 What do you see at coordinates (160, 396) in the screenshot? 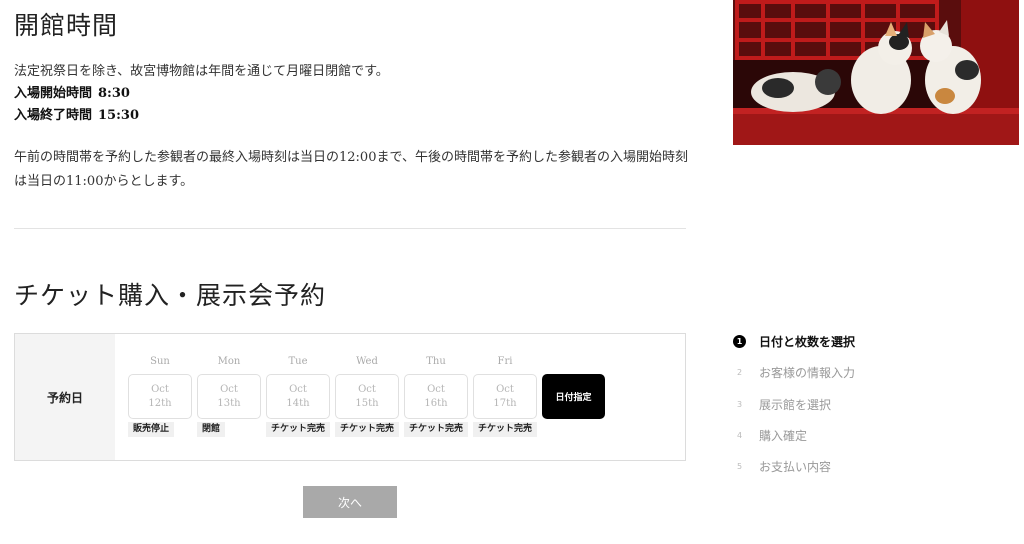
I see `date-cell-oct-12: Oct 12th` at bounding box center [160, 396].